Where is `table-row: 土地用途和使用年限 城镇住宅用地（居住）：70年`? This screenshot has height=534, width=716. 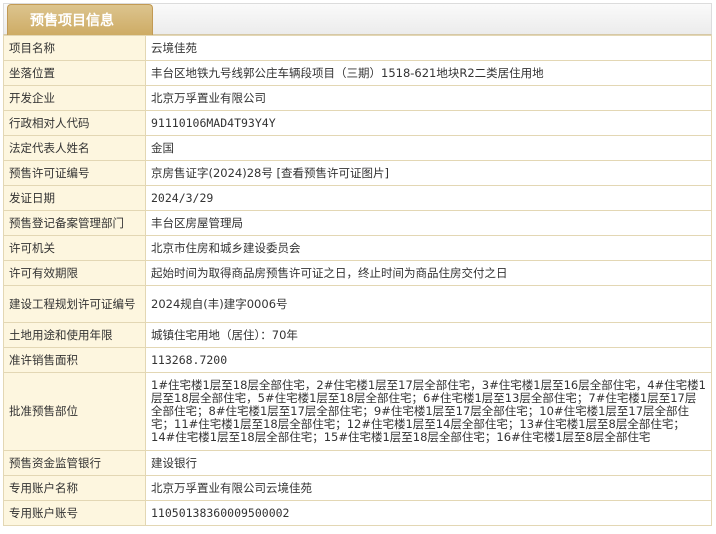
table-row: 土地用途和使用年限 城镇住宅用地（居住）：70年 is located at coordinates (357, 335).